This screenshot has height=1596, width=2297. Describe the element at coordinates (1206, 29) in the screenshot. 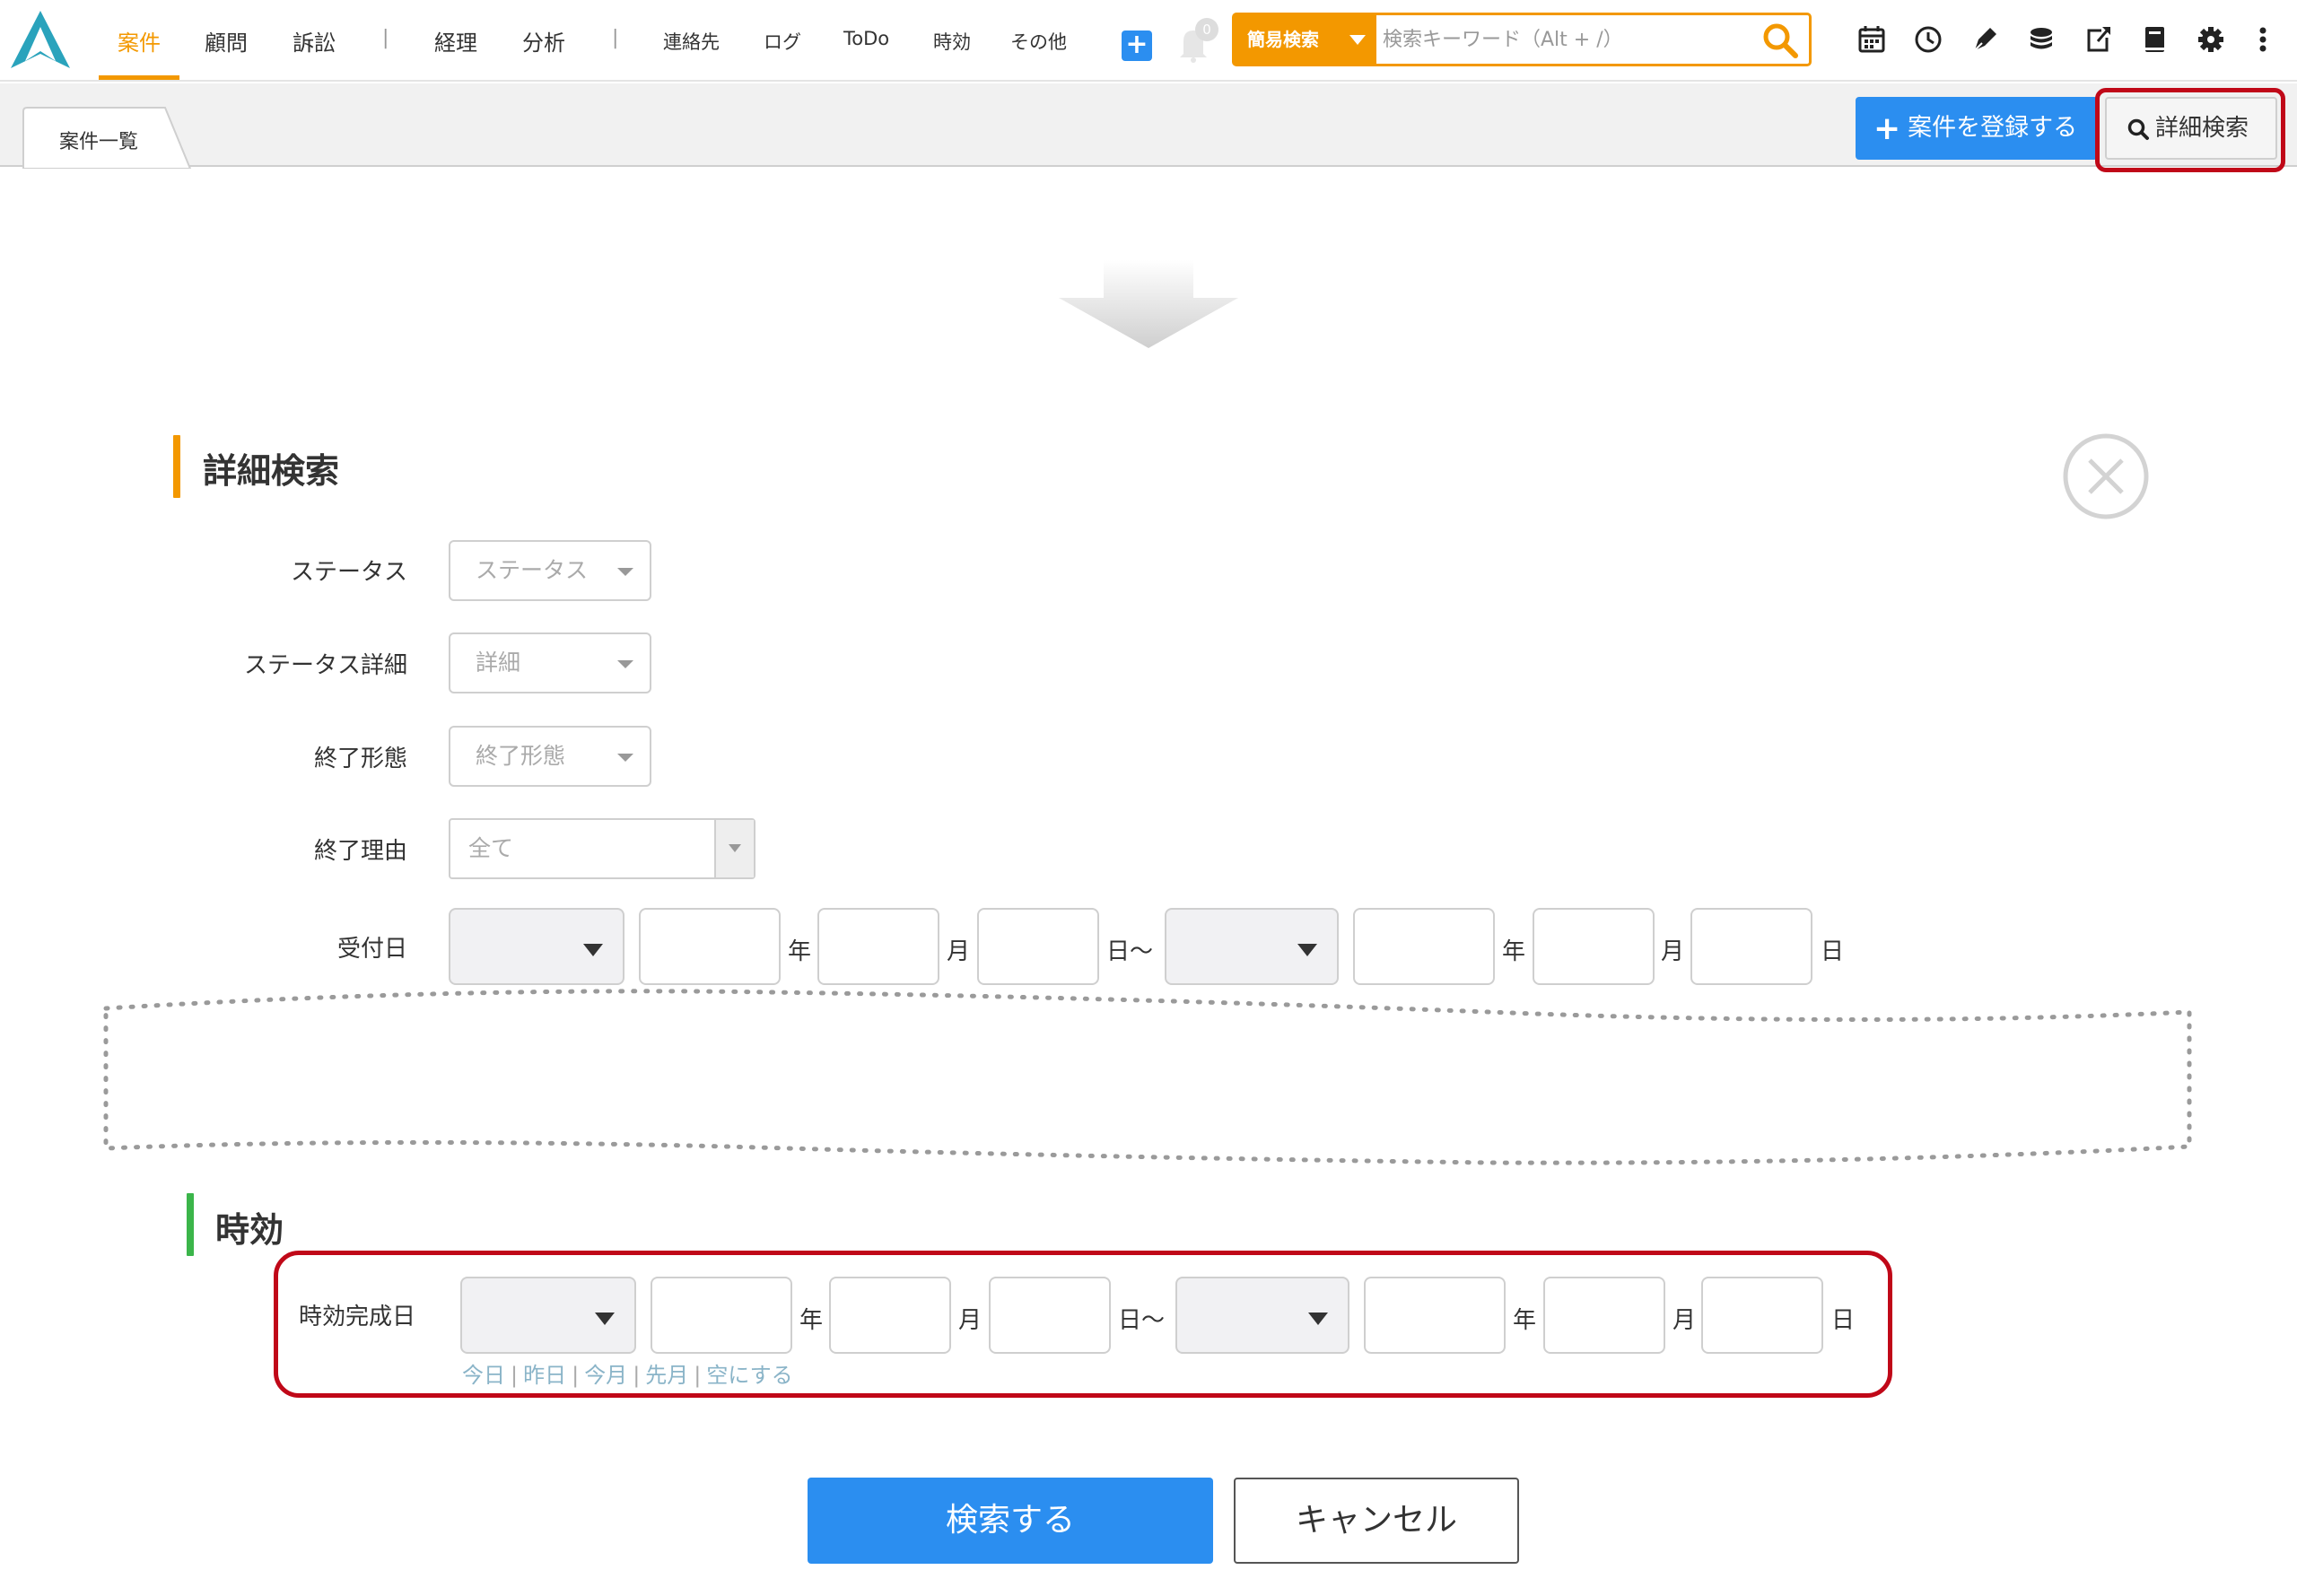

I see `notification-count-badge: 0` at that location.